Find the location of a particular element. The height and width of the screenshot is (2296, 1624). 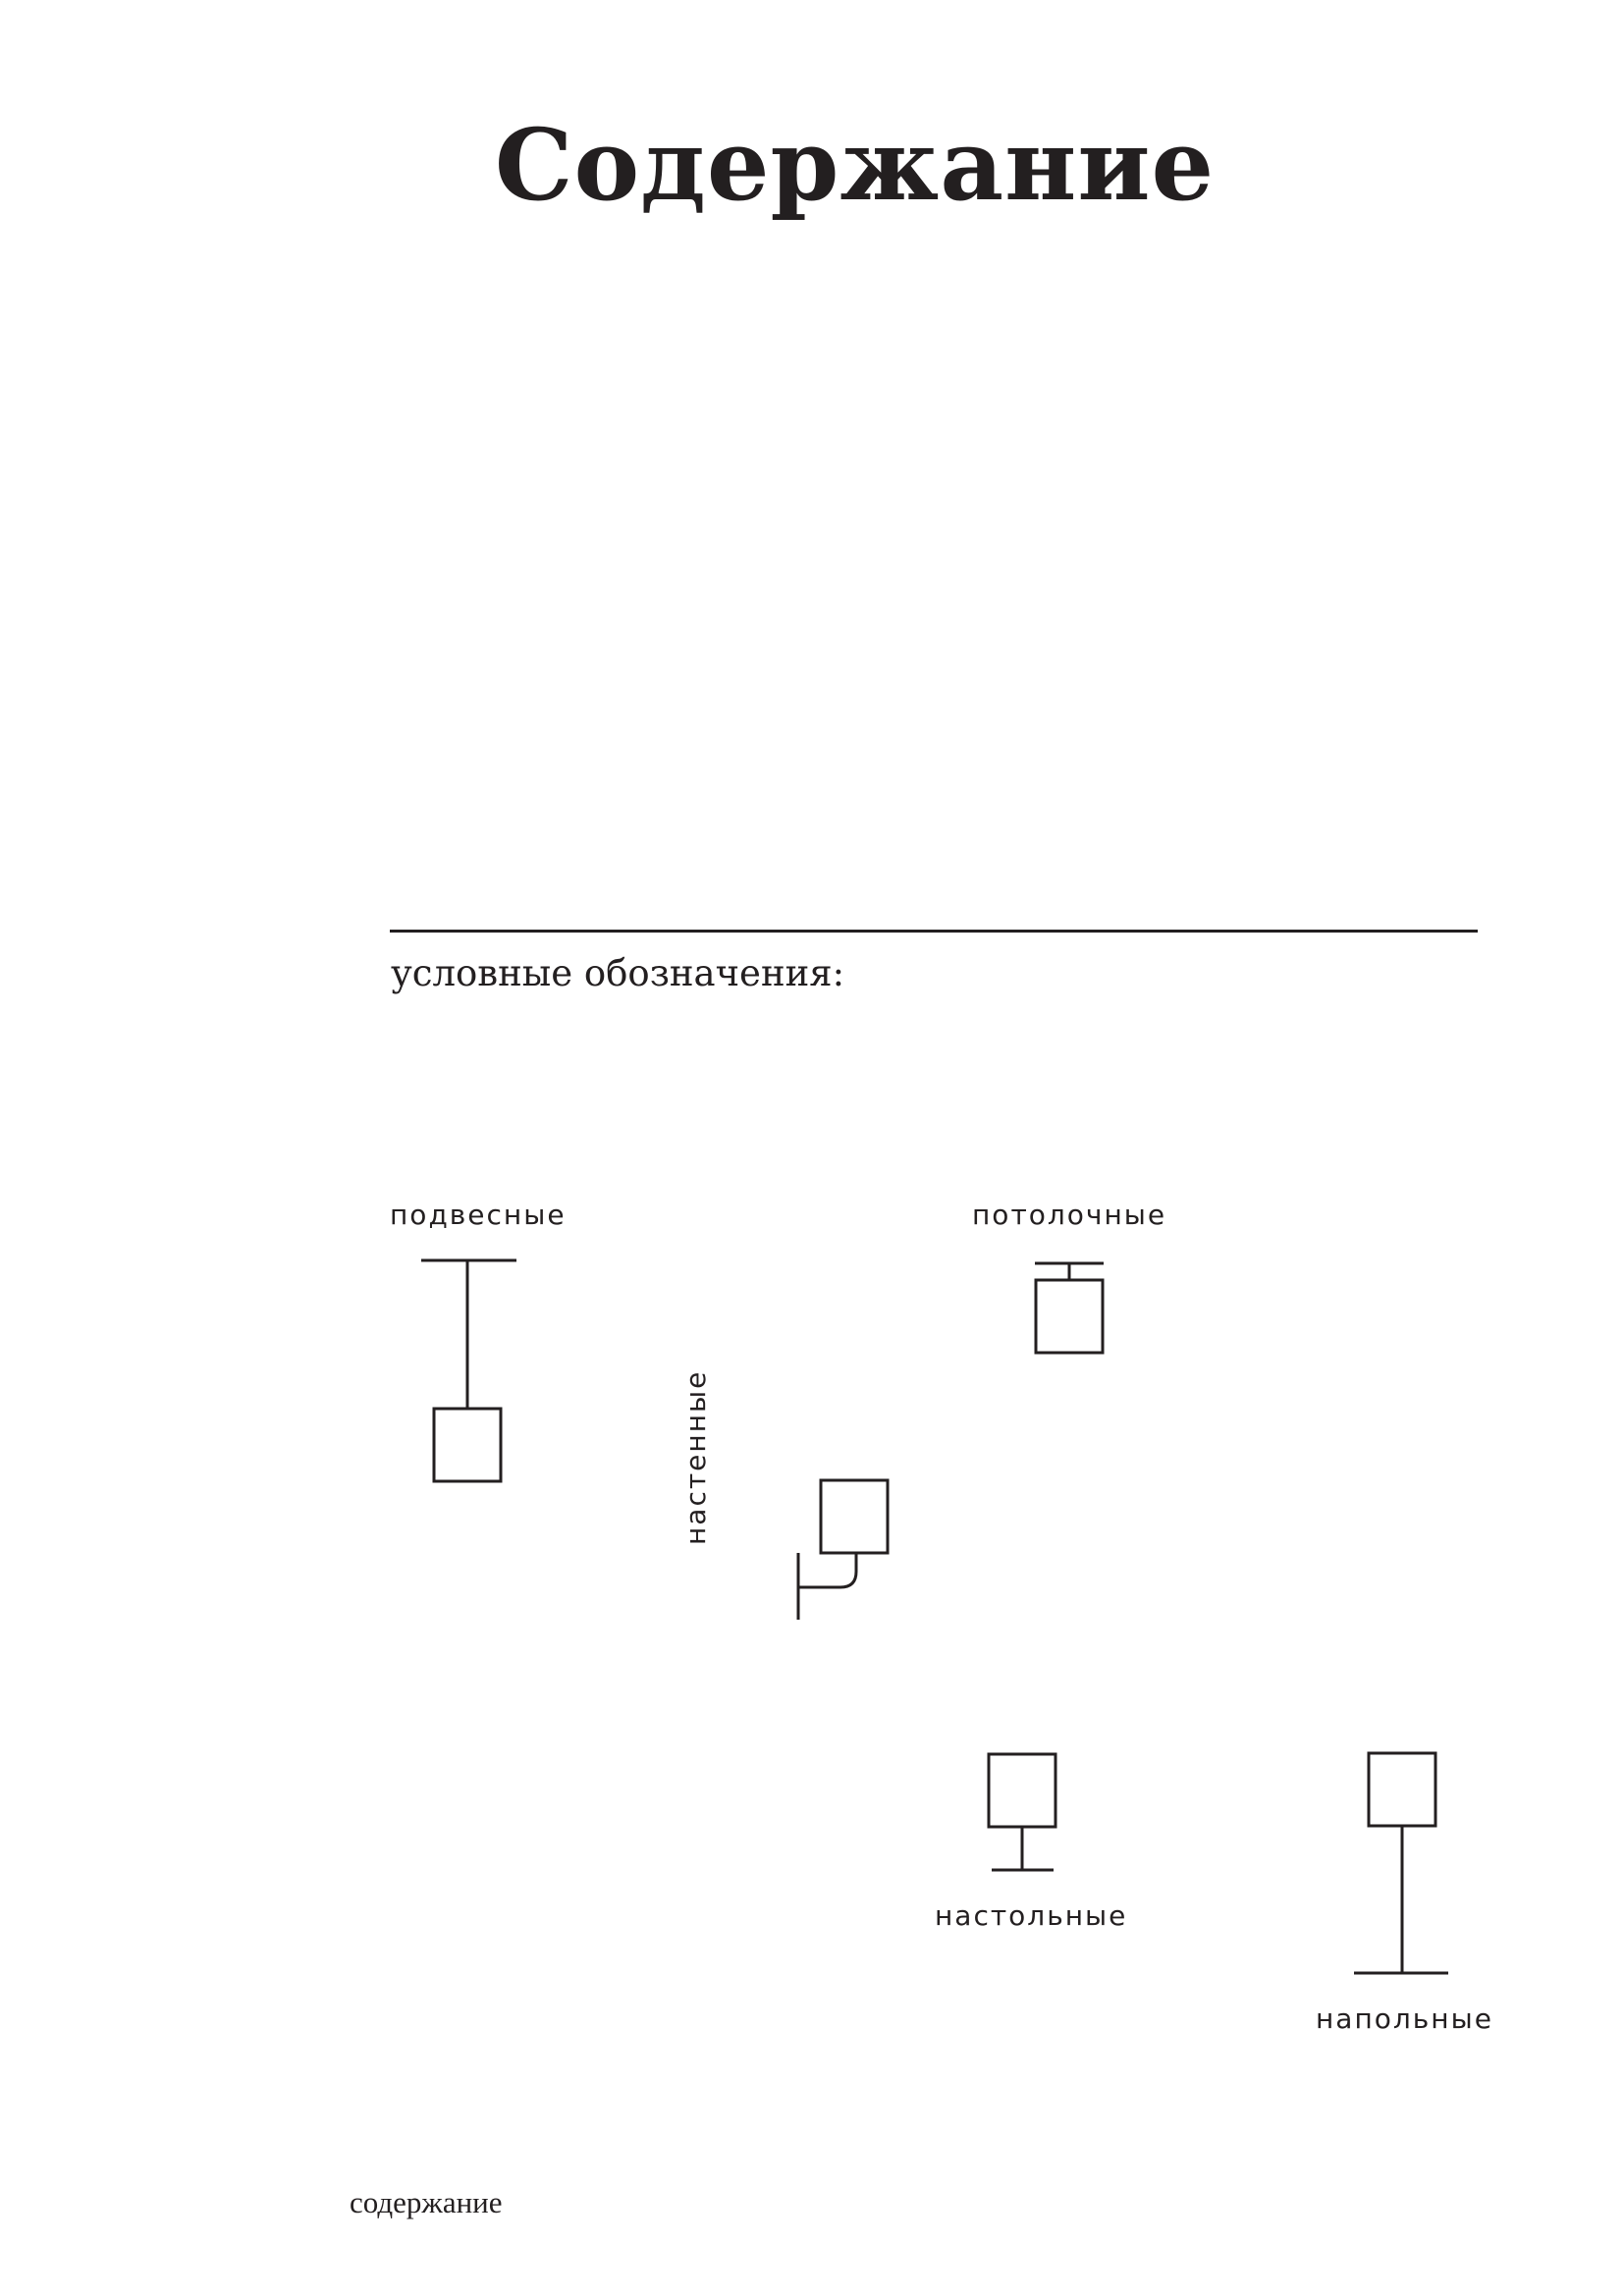

table-lamp-icon is located at coordinates (1022, 1812).